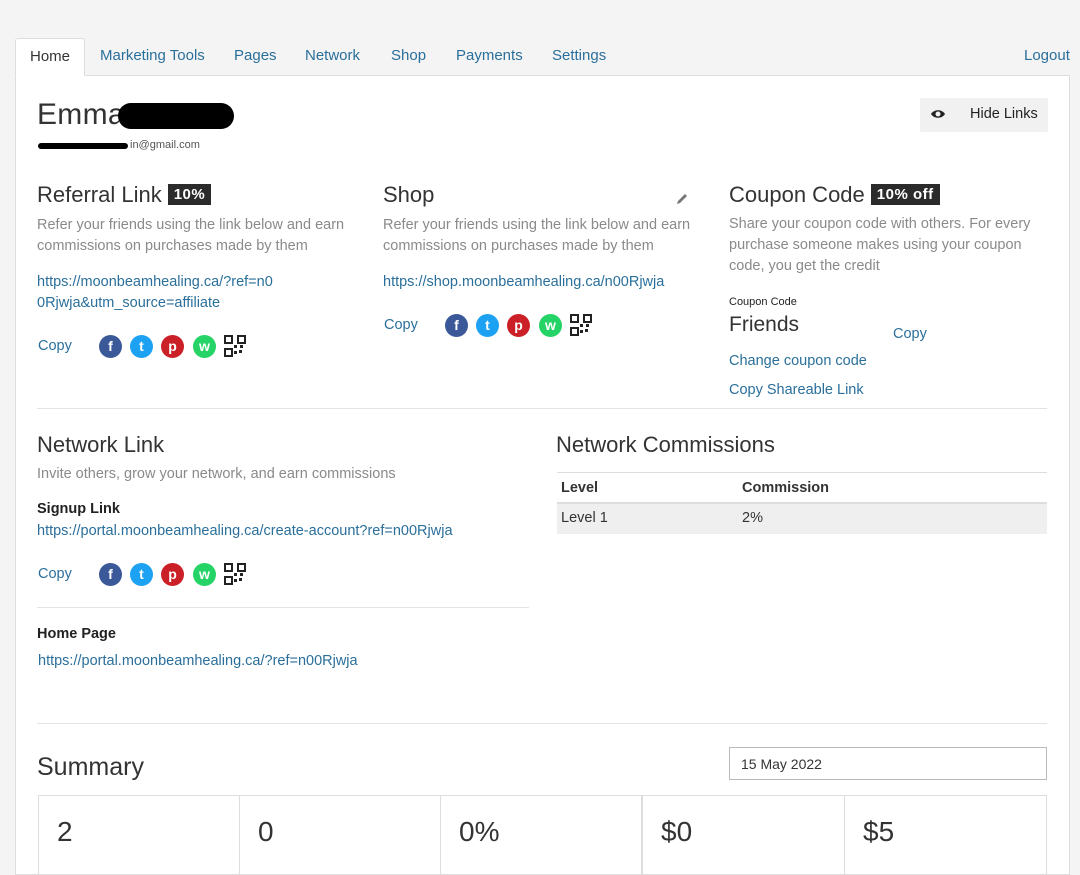 Image resolution: width=1080 pixels, height=875 pixels. What do you see at coordinates (409, 194) in the screenshot?
I see `shop-section-title: Shop` at bounding box center [409, 194].